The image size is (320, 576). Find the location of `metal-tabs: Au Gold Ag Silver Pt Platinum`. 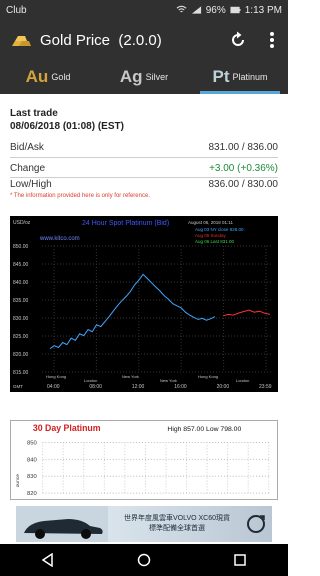

metal-tabs: Au Gold Ag Silver Pt Platinum is located at coordinates (144, 77).